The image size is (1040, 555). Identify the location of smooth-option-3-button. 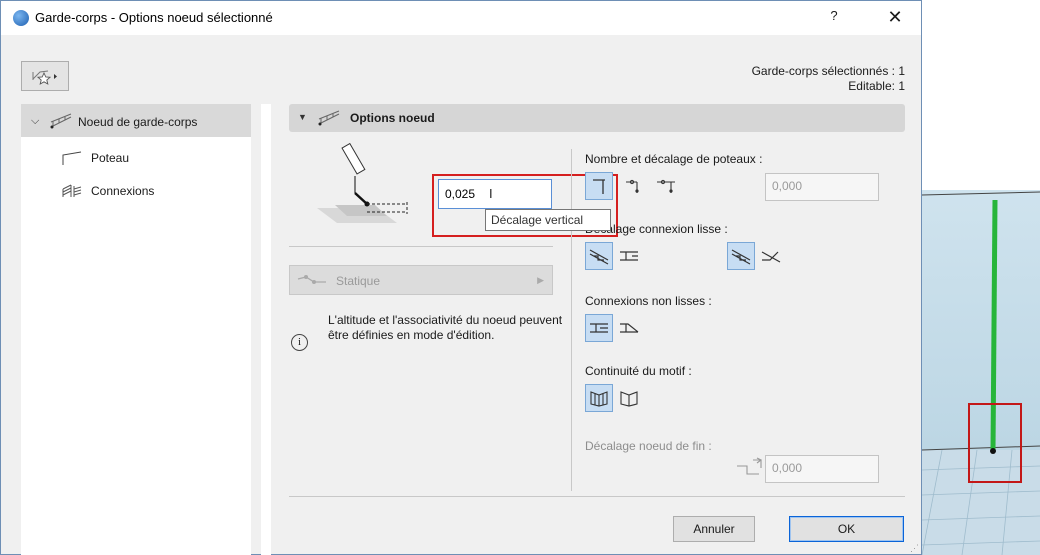
(741, 256).